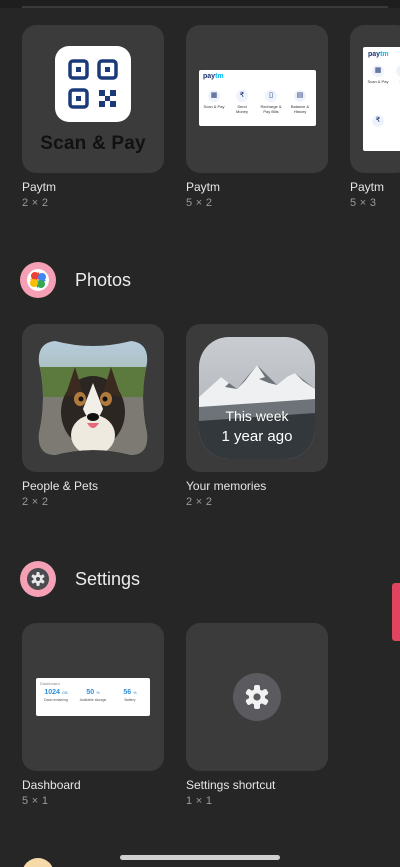 This screenshot has width=400, height=867. I want to click on settings-shortcut-widget, so click(257, 697).